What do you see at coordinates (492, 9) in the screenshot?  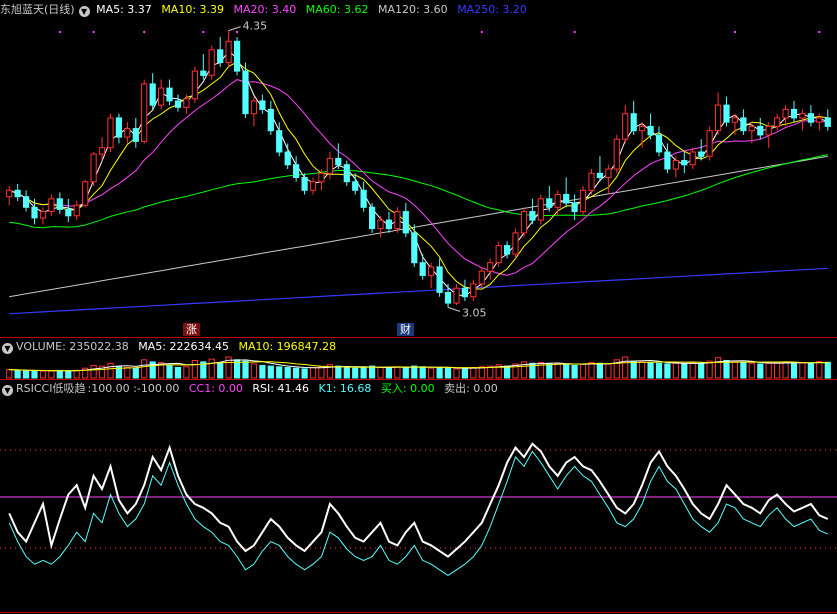 I see `ma250-label: MA250: 3.20` at bounding box center [492, 9].